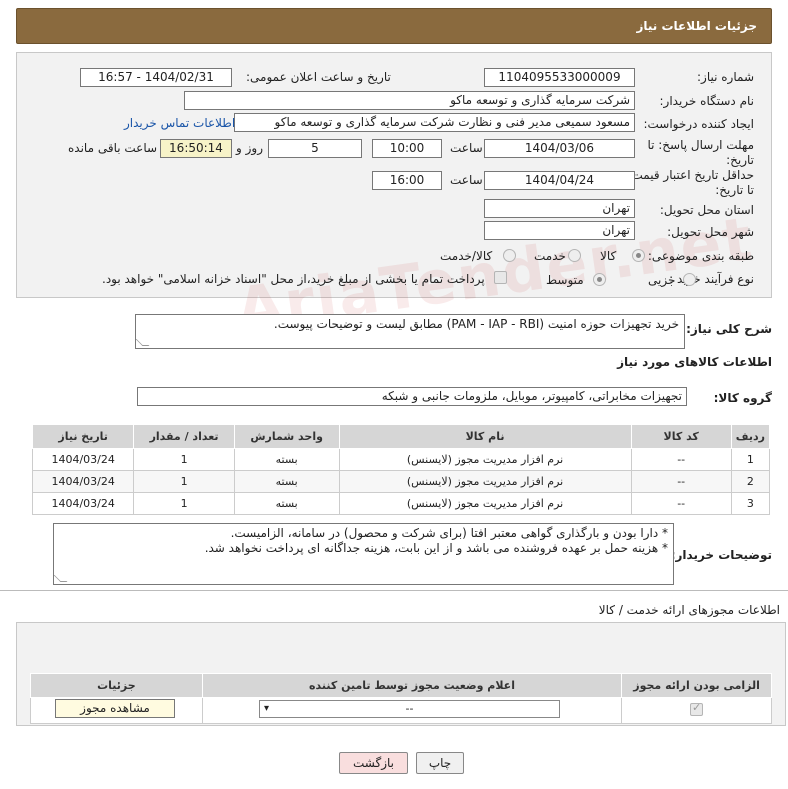  Describe the element at coordinates (707, 101) in the screenshot. I see `buyer-org-label: نام دستگاه خریدار:` at that location.